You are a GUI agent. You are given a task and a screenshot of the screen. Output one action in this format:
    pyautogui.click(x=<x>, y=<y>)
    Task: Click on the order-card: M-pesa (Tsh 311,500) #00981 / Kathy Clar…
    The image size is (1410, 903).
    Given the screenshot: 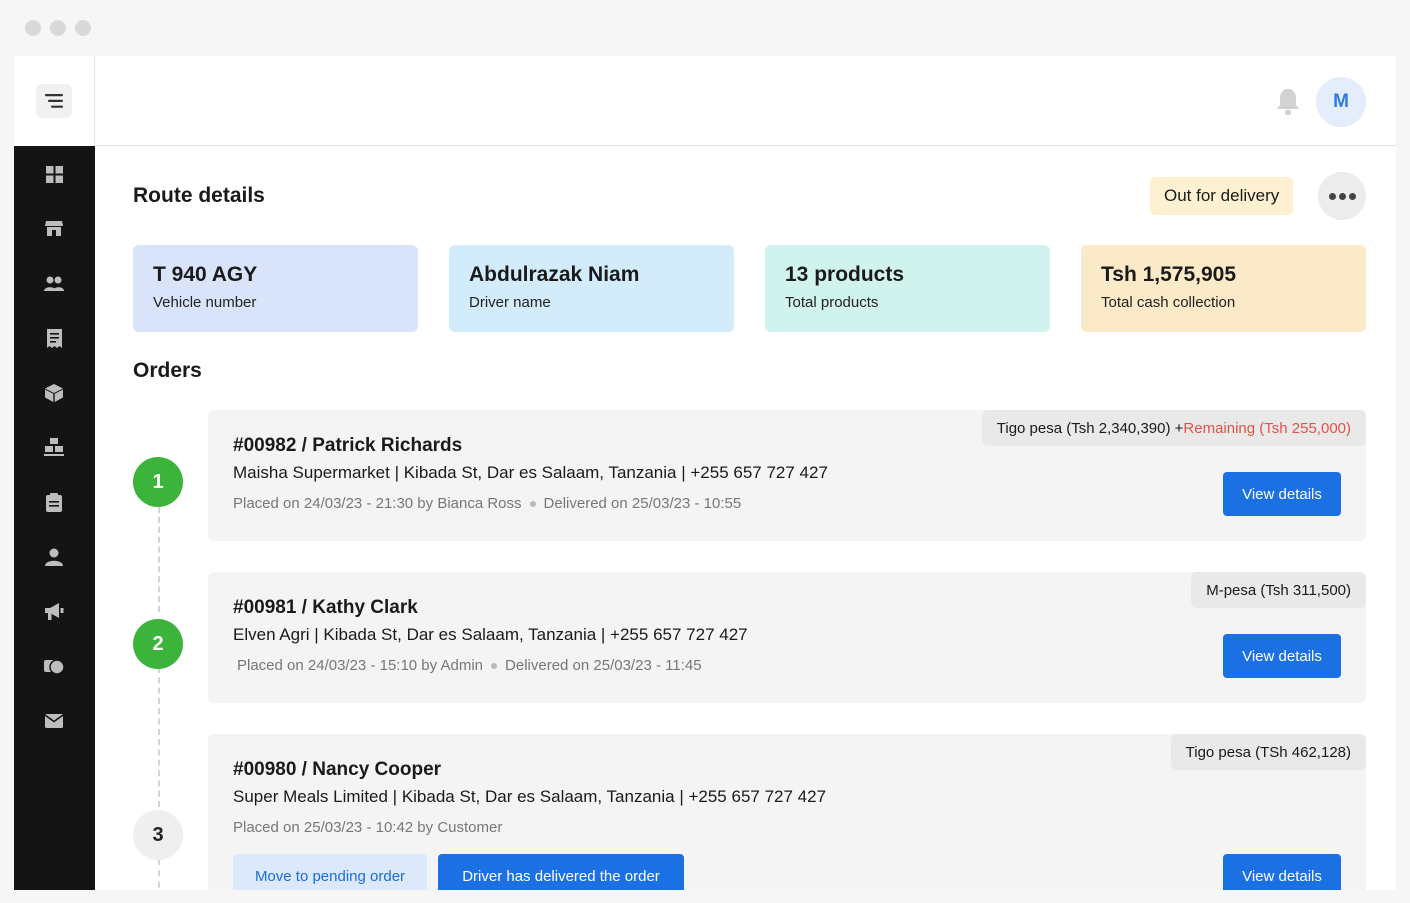 What is the action you would take?
    pyautogui.click(x=787, y=637)
    